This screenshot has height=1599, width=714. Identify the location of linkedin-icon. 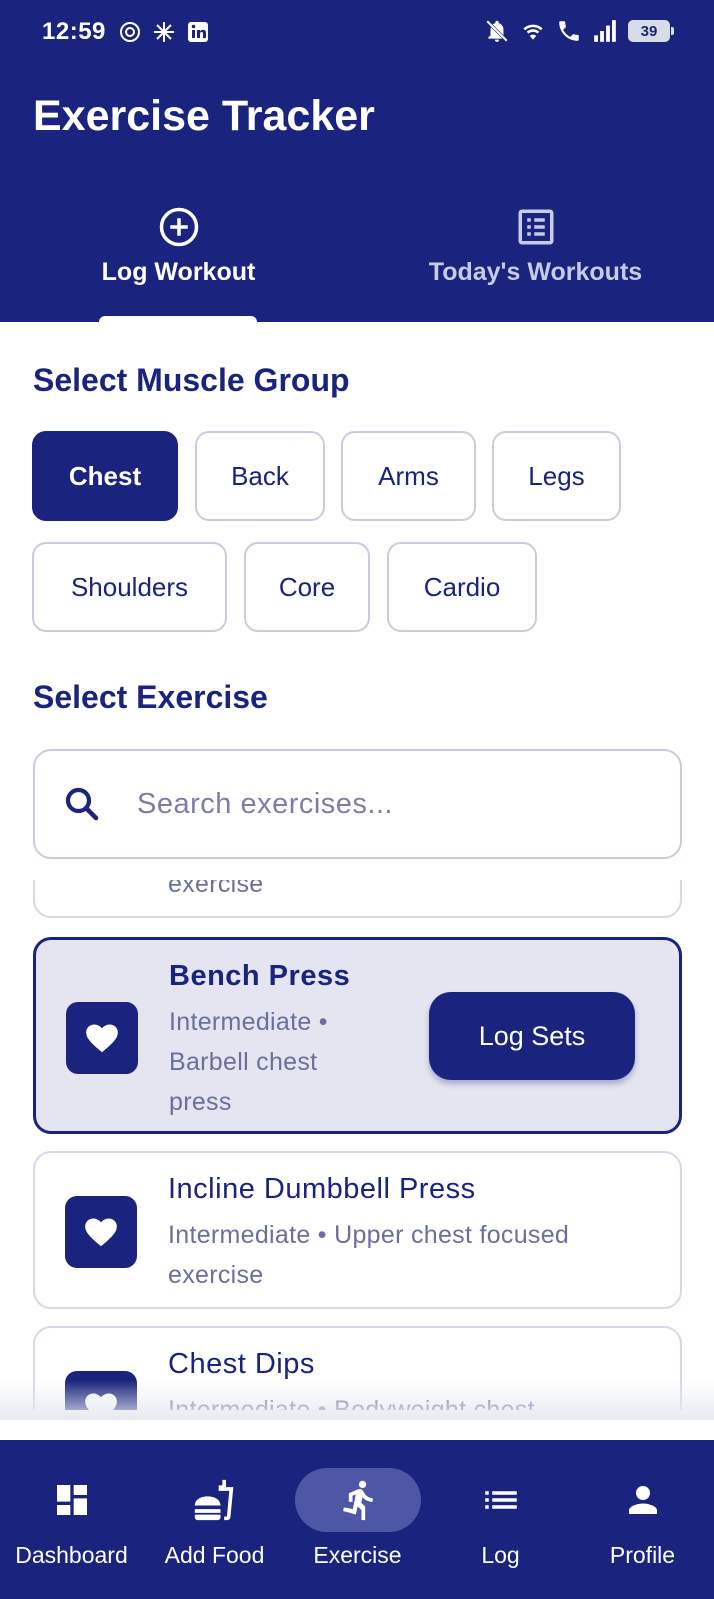
(198, 32).